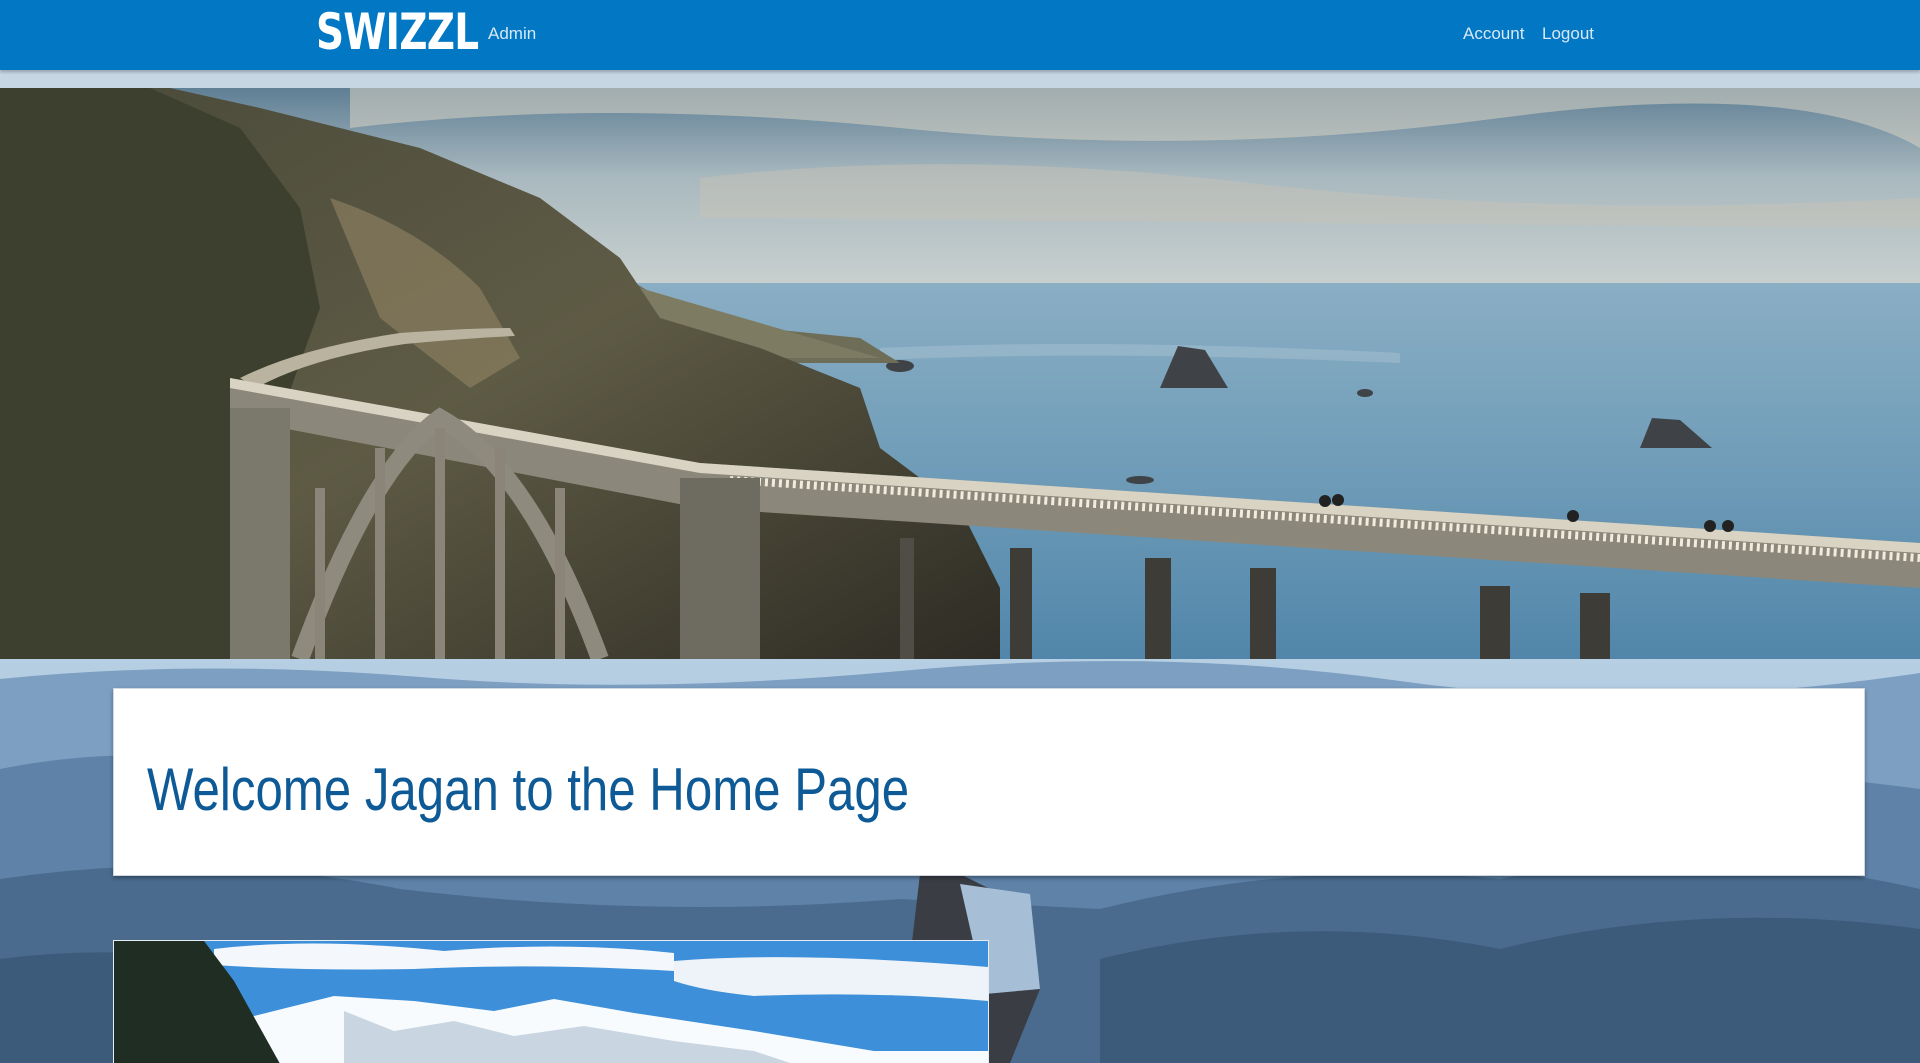 This screenshot has height=1063, width=1920. What do you see at coordinates (1493, 34) in the screenshot?
I see `nav-link-account: Account` at bounding box center [1493, 34].